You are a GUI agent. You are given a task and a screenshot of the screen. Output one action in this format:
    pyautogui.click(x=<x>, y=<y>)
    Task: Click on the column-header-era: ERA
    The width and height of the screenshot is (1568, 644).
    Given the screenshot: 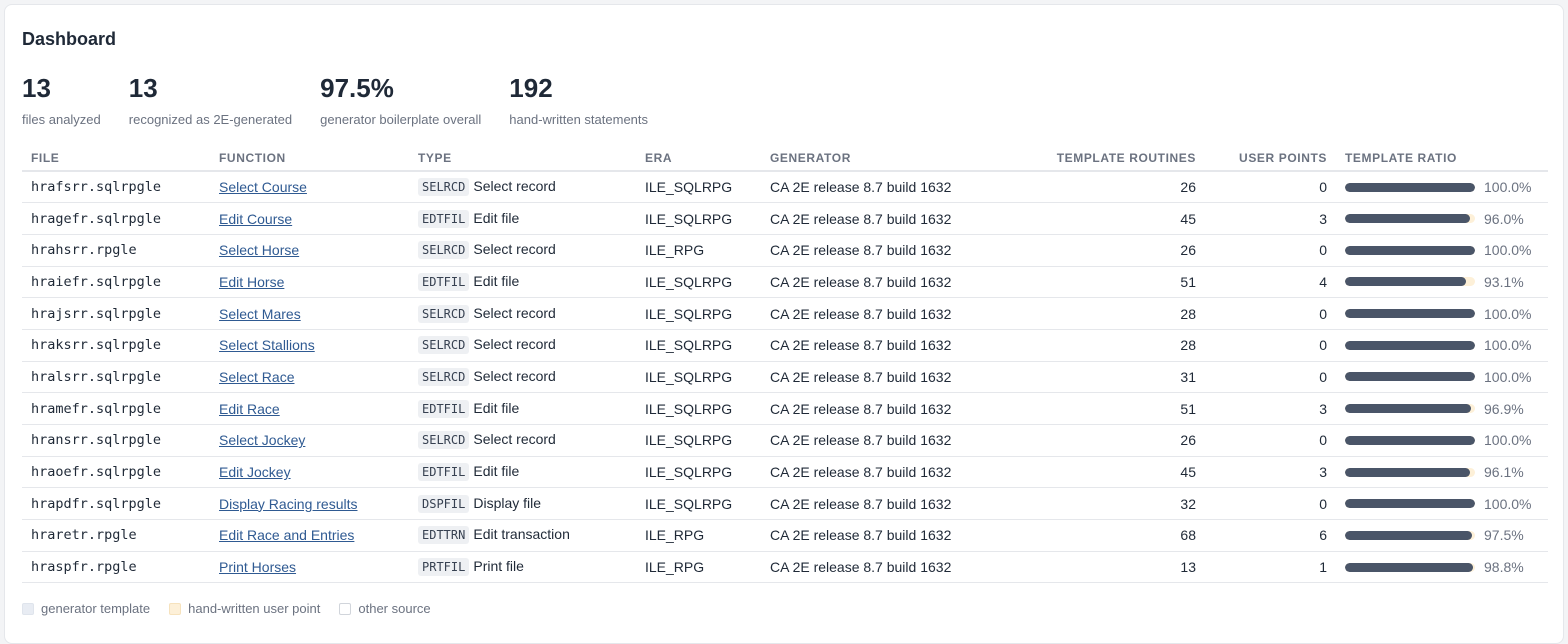 What is the action you would take?
    pyautogui.click(x=698, y=159)
    